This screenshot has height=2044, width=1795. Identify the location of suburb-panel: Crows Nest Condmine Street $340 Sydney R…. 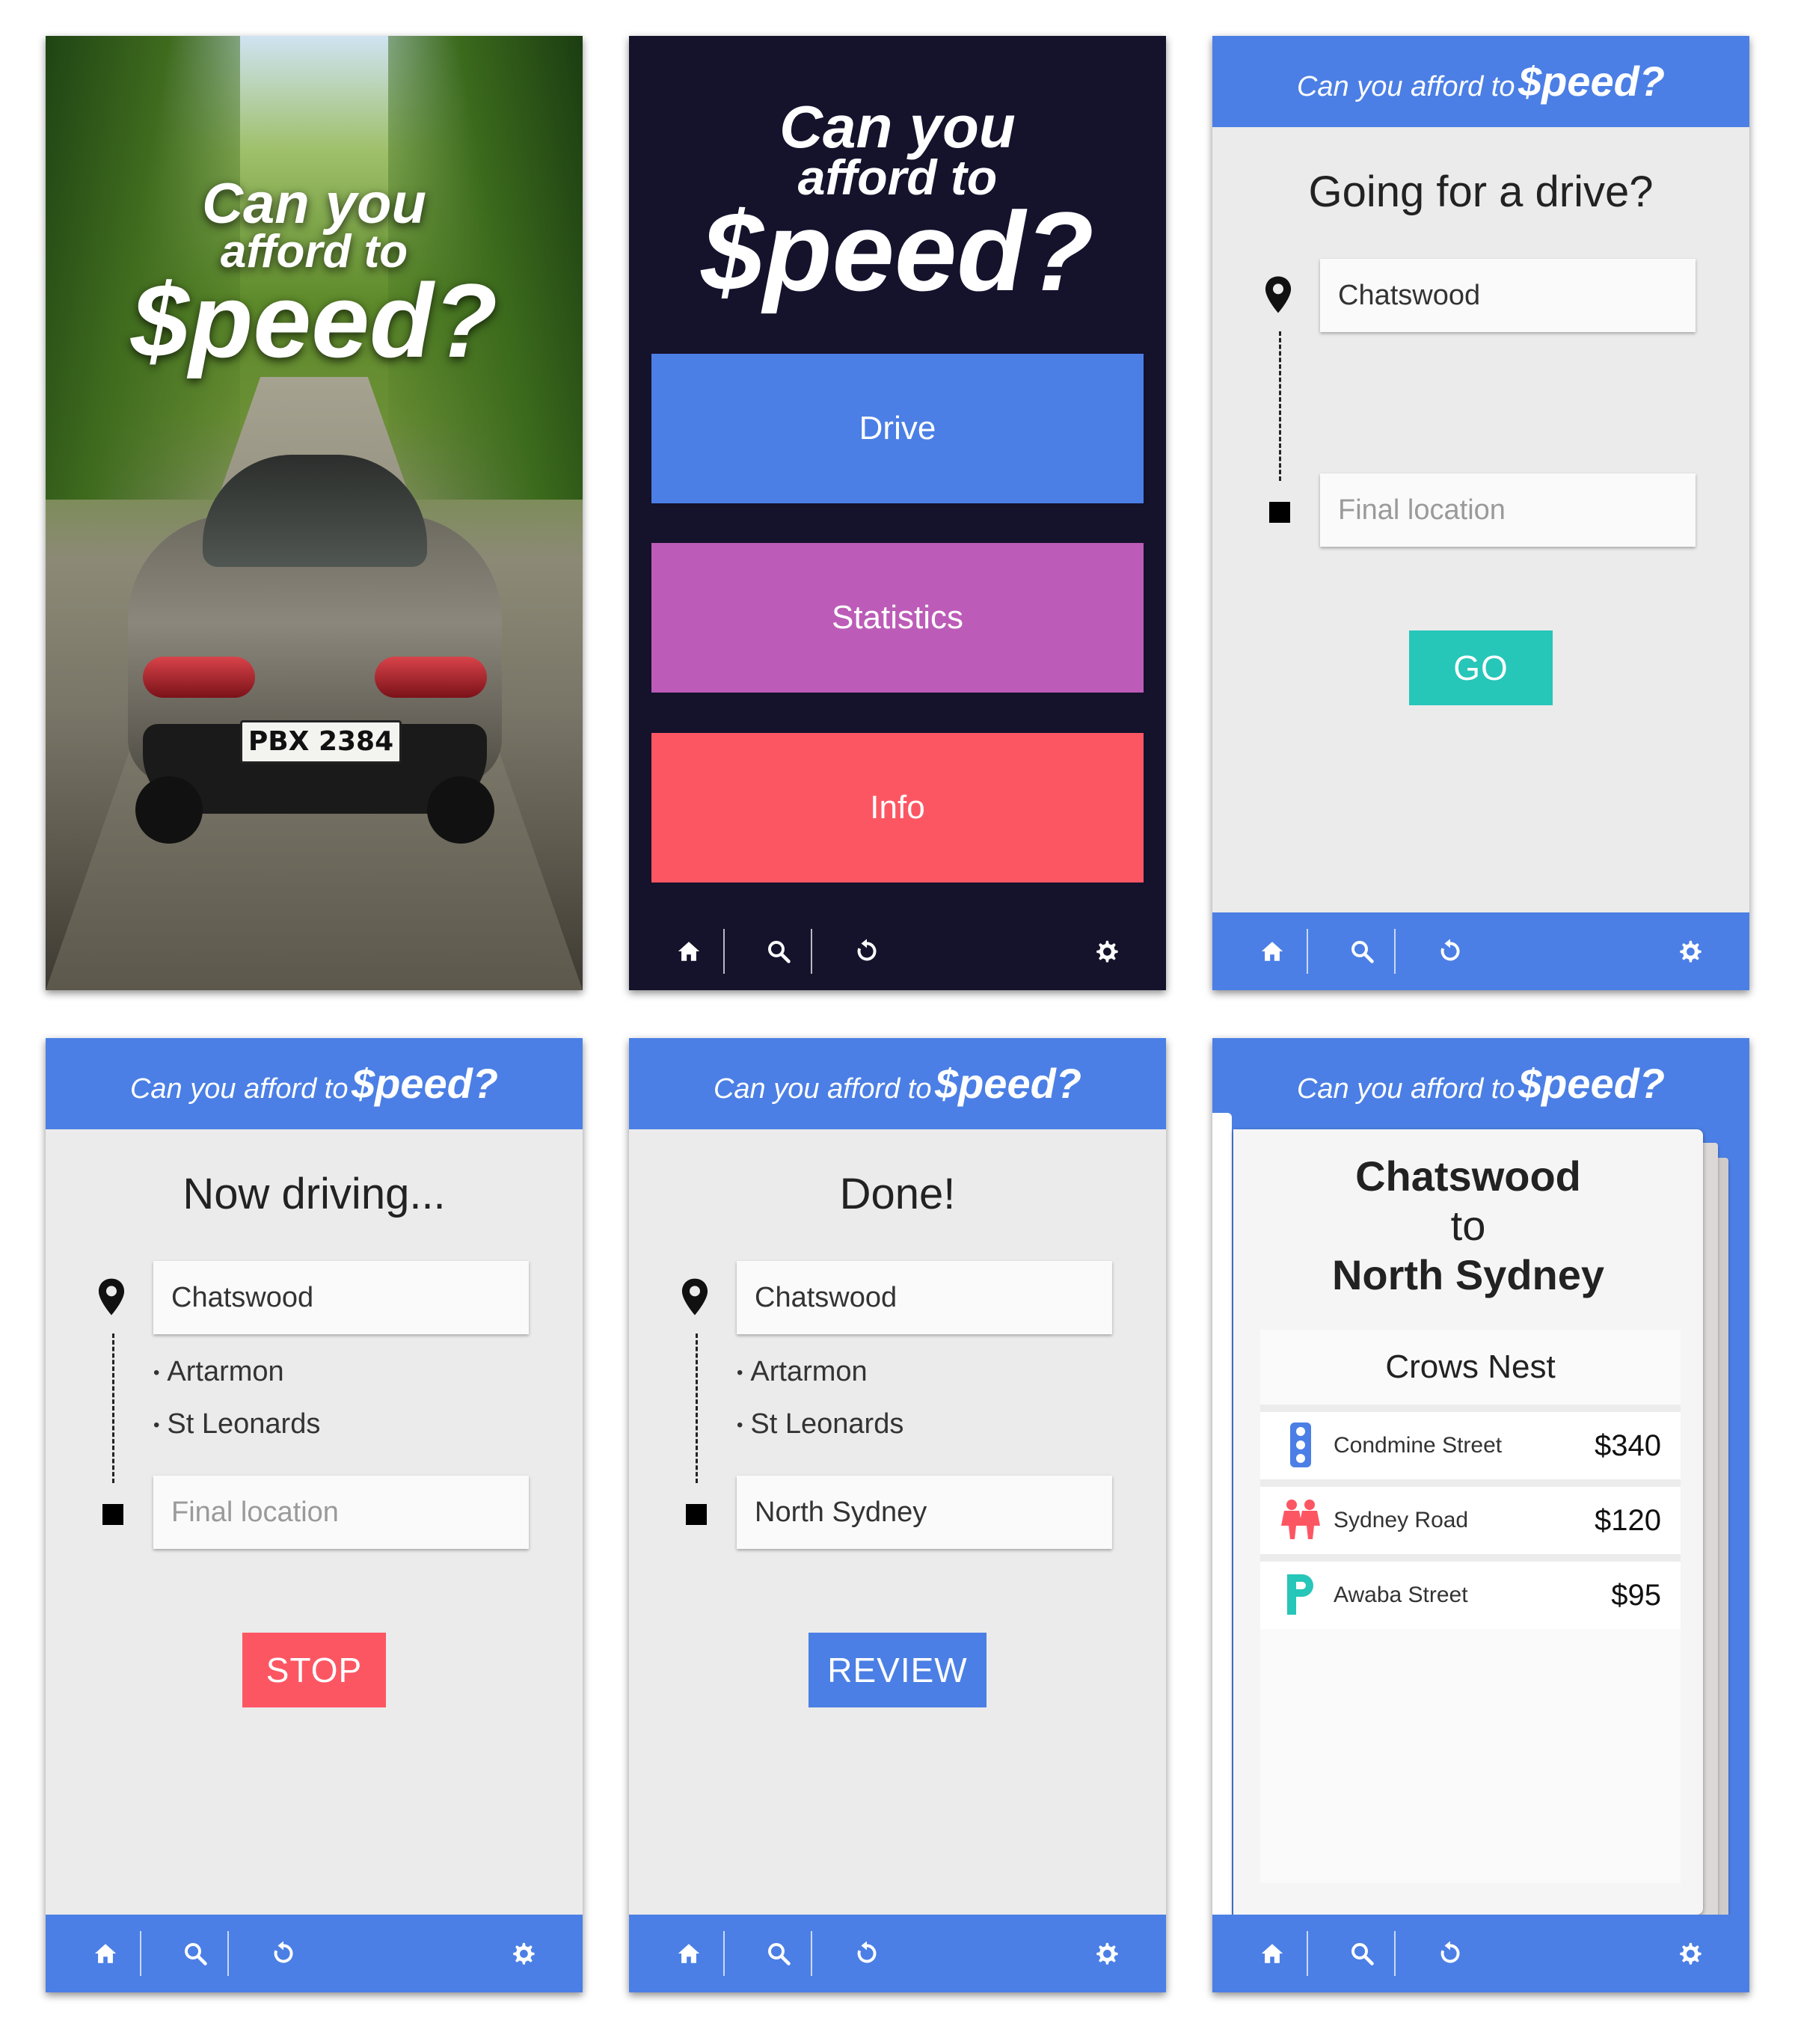
(1470, 1606).